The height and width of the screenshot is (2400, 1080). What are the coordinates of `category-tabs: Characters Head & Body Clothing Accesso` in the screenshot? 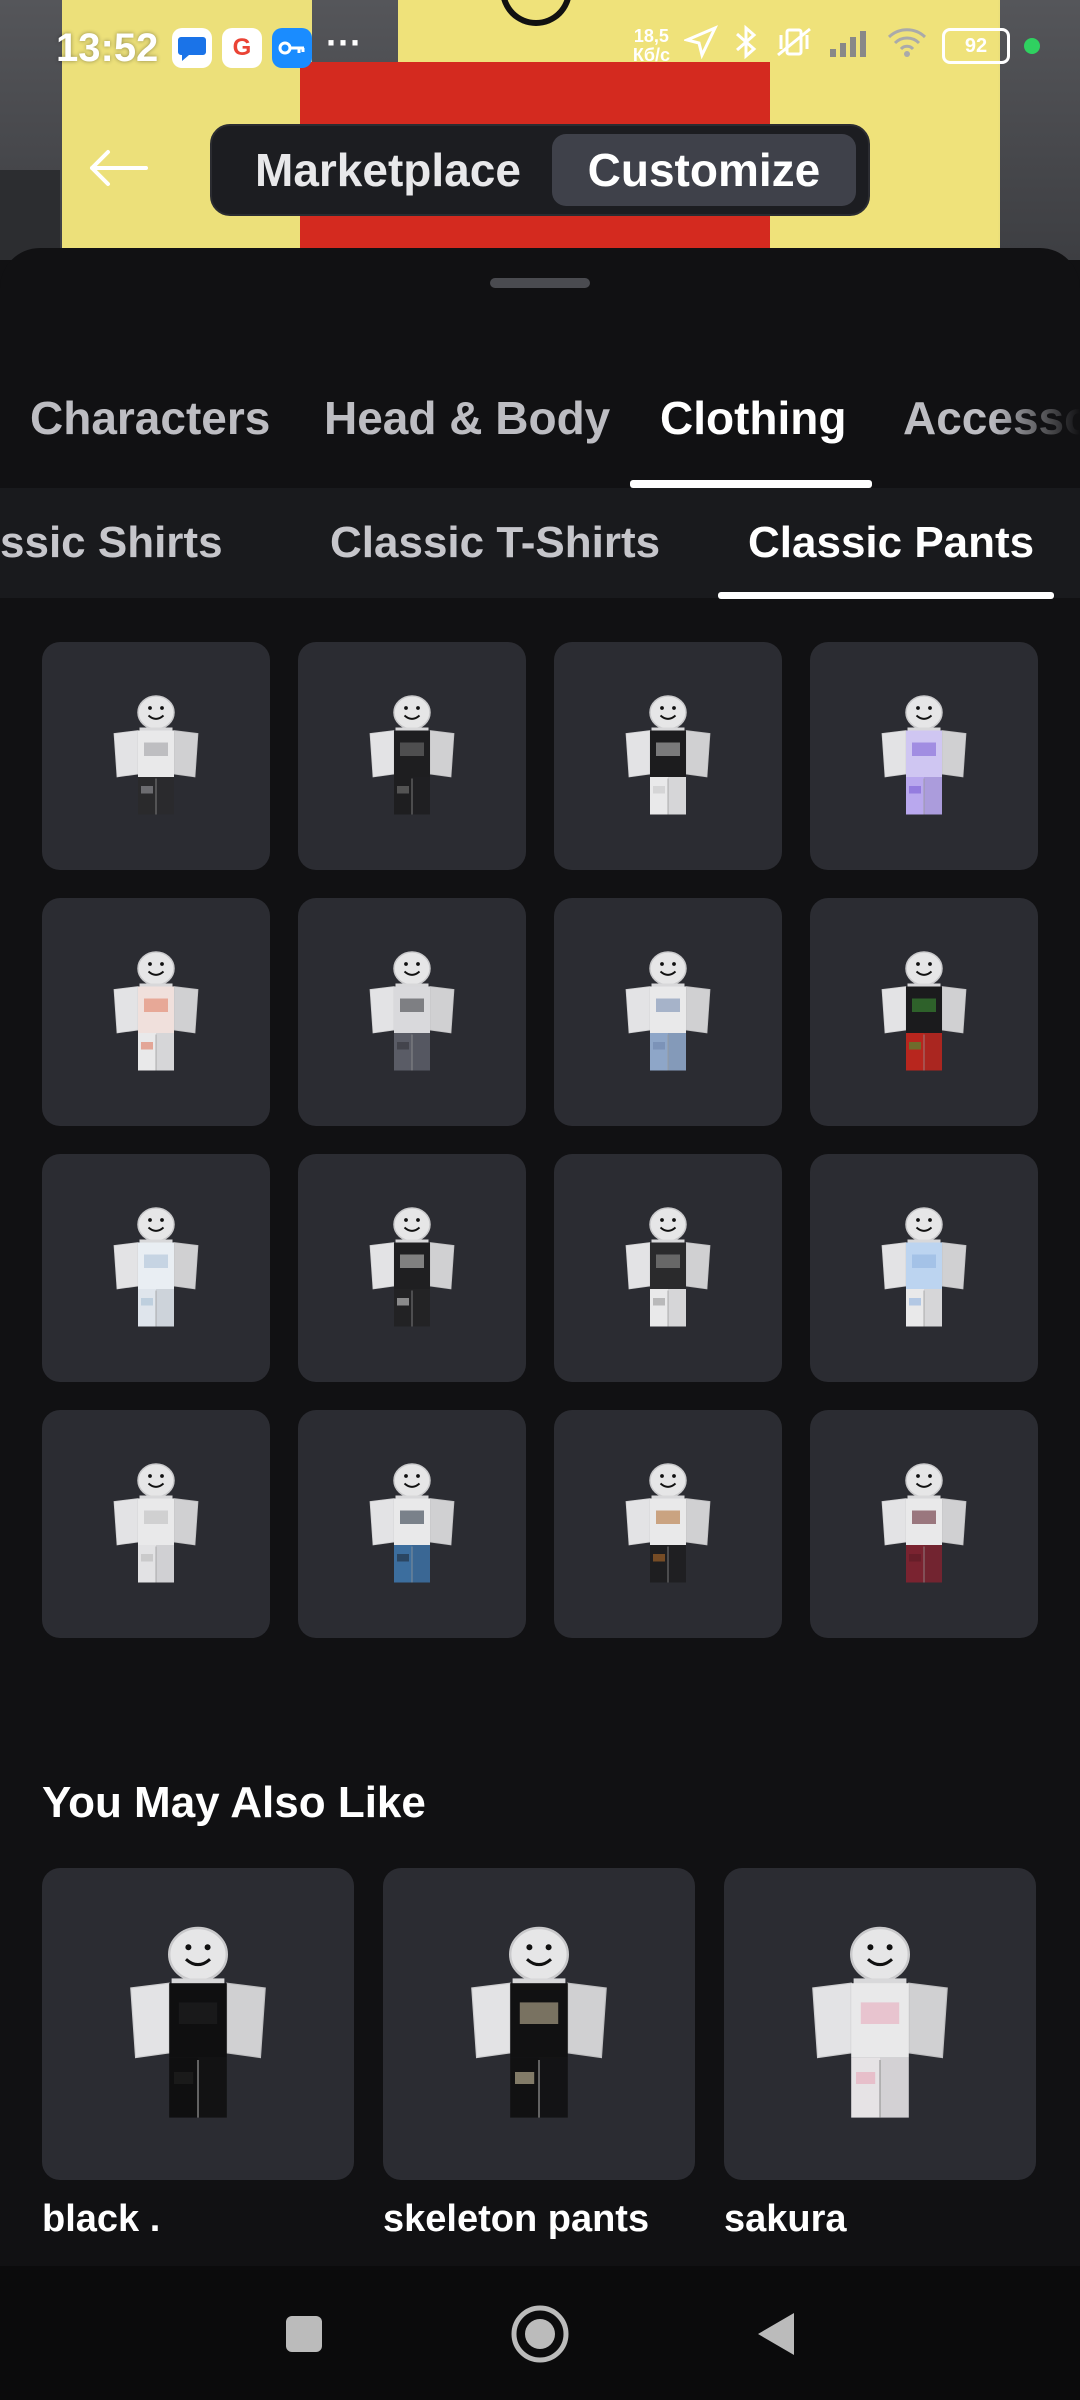 It's located at (540, 423).